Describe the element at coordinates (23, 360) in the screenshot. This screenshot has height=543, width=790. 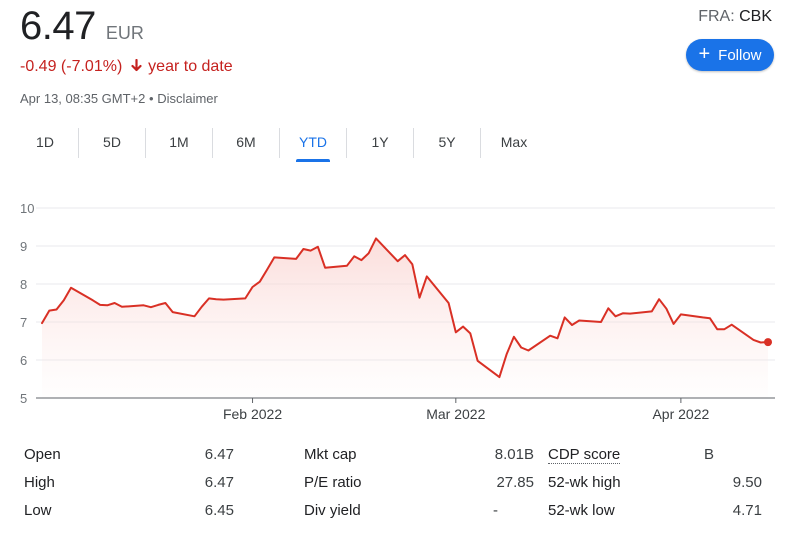
I see `y-tick-label: 6` at that location.